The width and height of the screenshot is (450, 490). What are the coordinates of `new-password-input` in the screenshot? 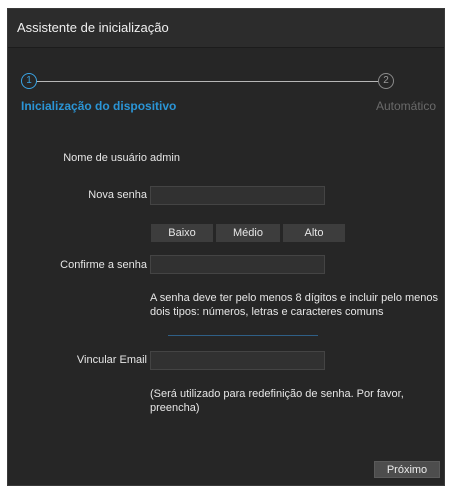 It's located at (237, 195).